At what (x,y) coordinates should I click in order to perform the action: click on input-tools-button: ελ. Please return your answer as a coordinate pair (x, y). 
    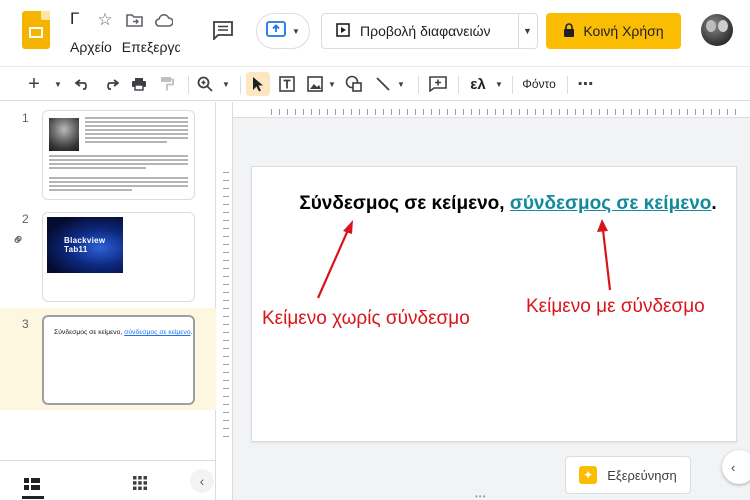
    Looking at the image, I should click on (478, 84).